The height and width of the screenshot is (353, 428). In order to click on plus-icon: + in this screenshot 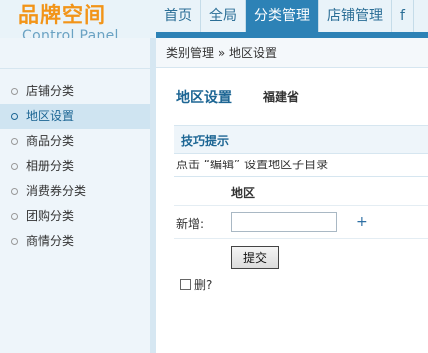, I will do `click(362, 222)`.